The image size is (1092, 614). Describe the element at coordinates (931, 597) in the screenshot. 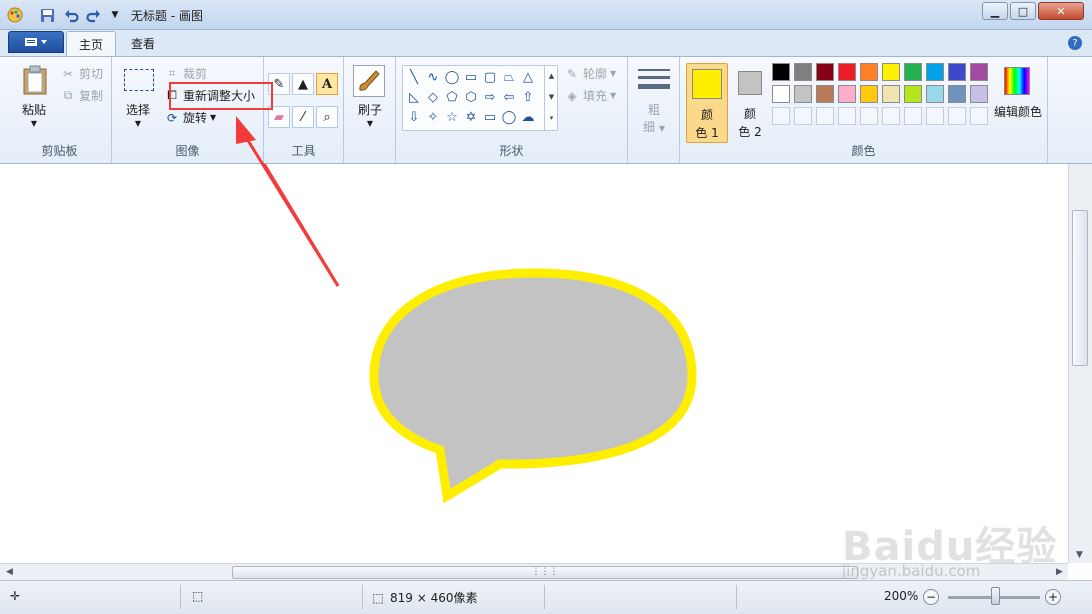

I see `zoom-out-button: −` at that location.